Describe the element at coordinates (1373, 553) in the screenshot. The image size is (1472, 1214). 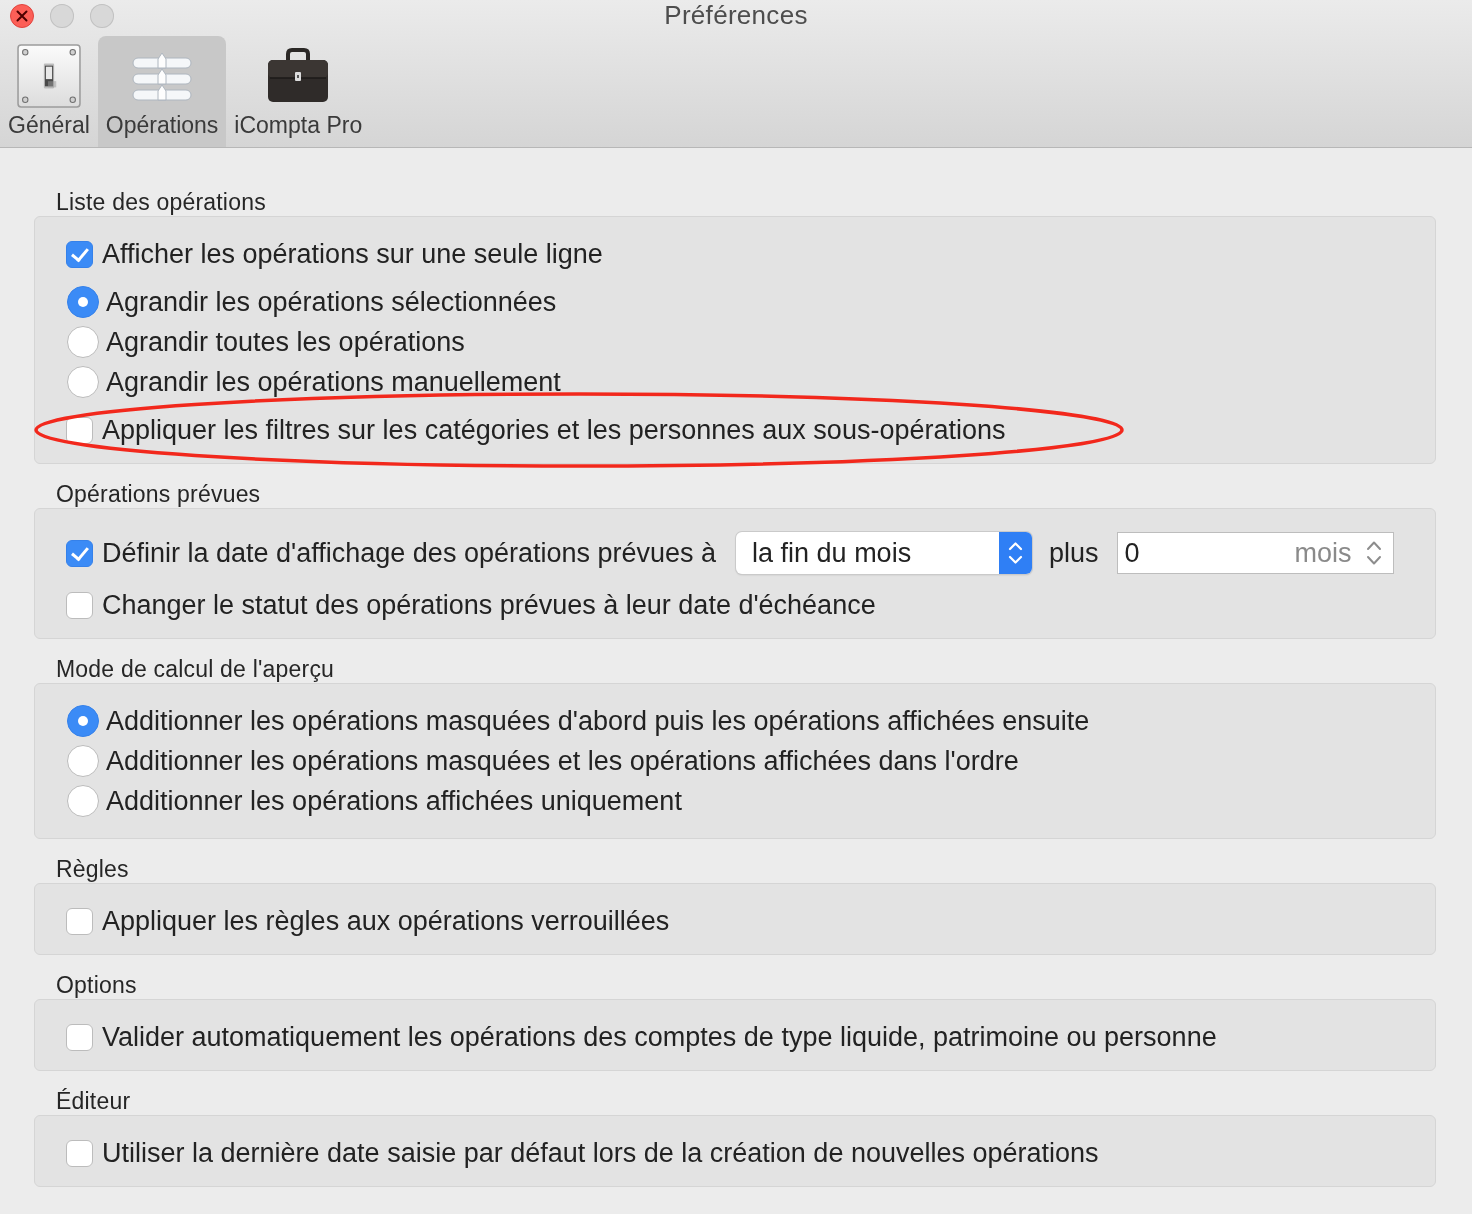
I see `stepper-icon` at that location.